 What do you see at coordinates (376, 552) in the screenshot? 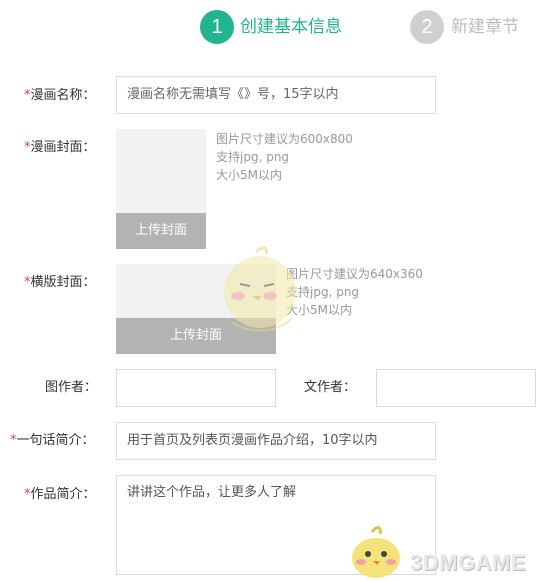
I see `mascot-logo-icon` at bounding box center [376, 552].